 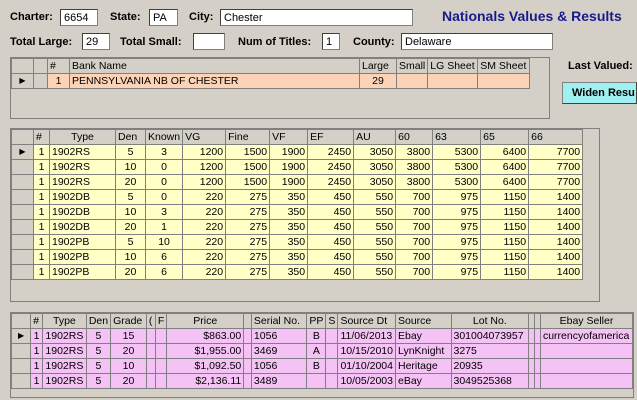 What do you see at coordinates (490, 321) in the screenshot?
I see `sales-col-lot: Lot No.` at bounding box center [490, 321].